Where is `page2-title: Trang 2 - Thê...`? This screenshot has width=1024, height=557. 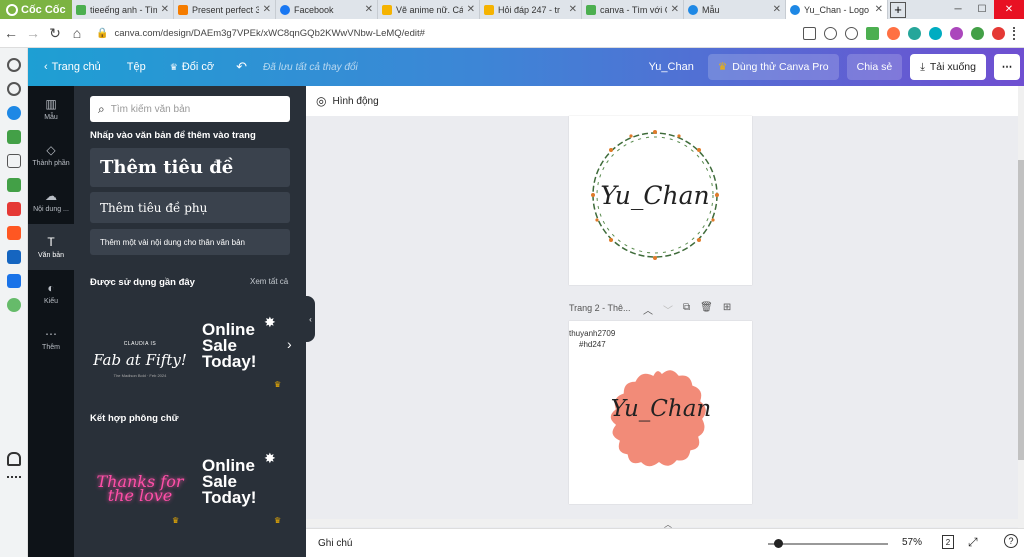 page2-title: Trang 2 - Thê... is located at coordinates (600, 308).